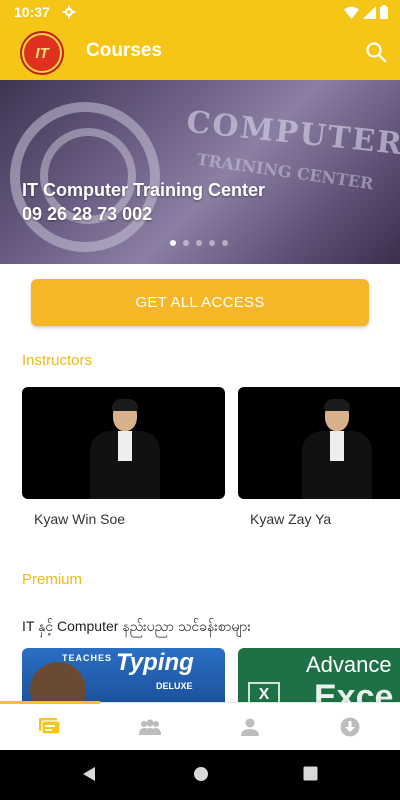 The image size is (400, 800). I want to click on course-thumb-title: Advance, so click(349, 664).